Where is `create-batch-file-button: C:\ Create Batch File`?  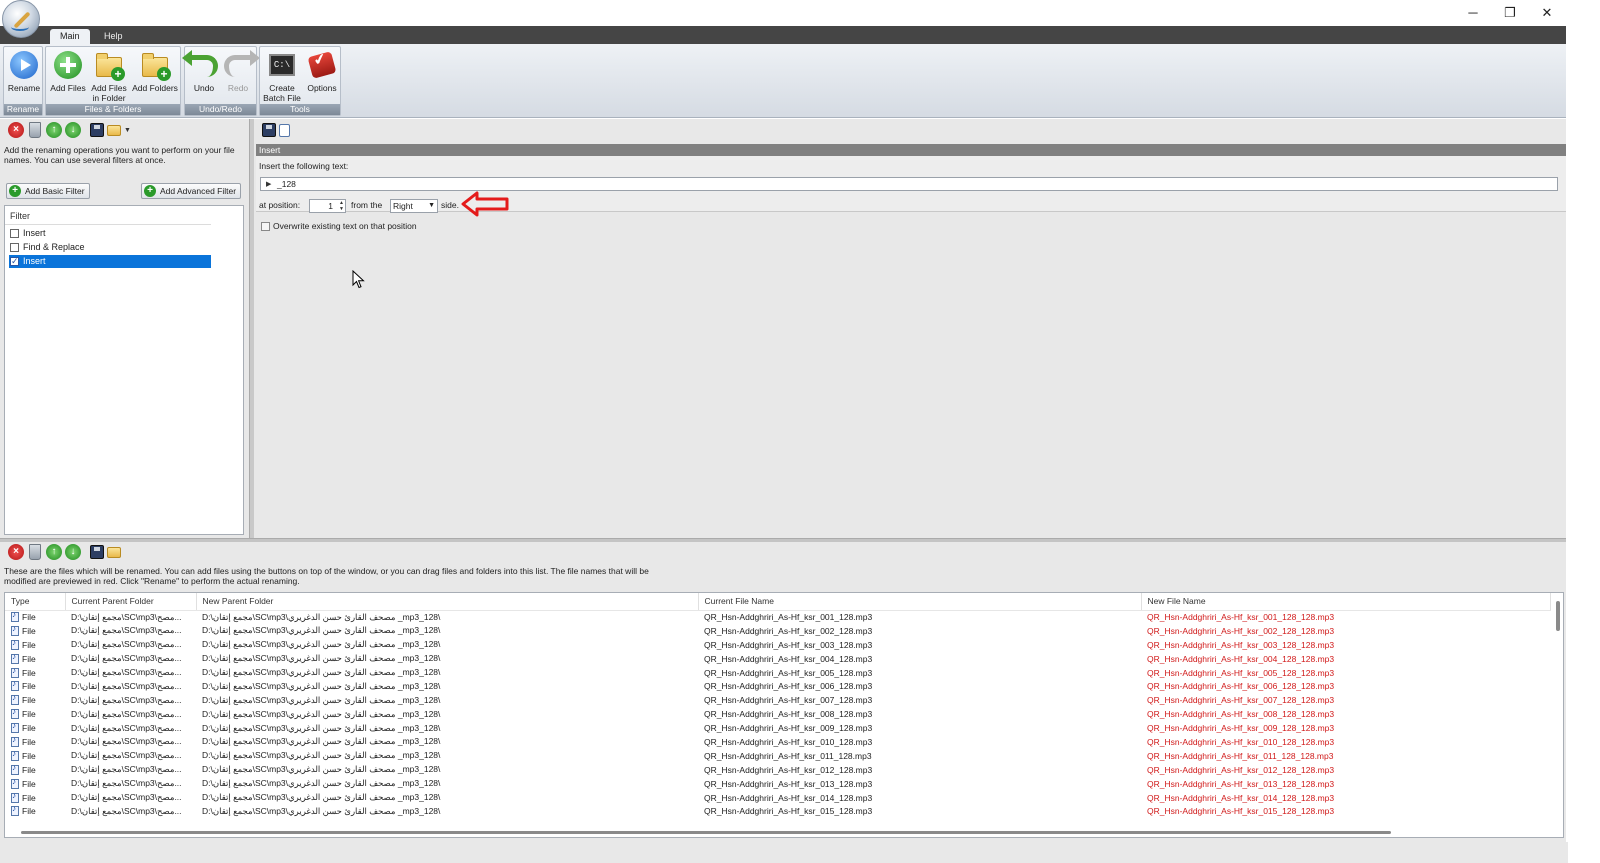 create-batch-file-button: C:\ Create Batch File is located at coordinates (282, 76).